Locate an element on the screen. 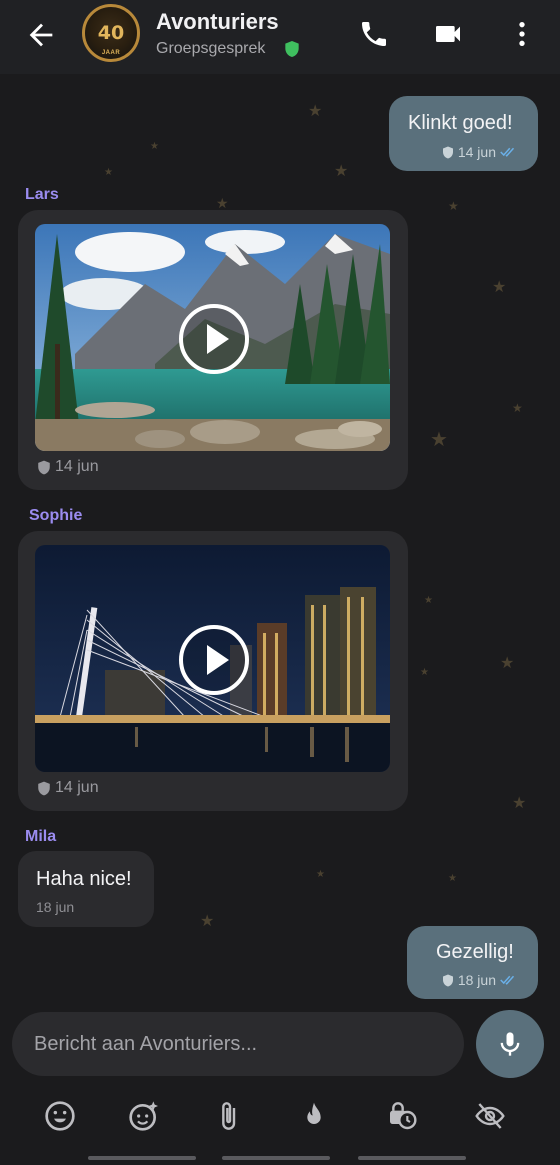 The height and width of the screenshot is (1165, 560). back-arrow-icon is located at coordinates (41, 35).